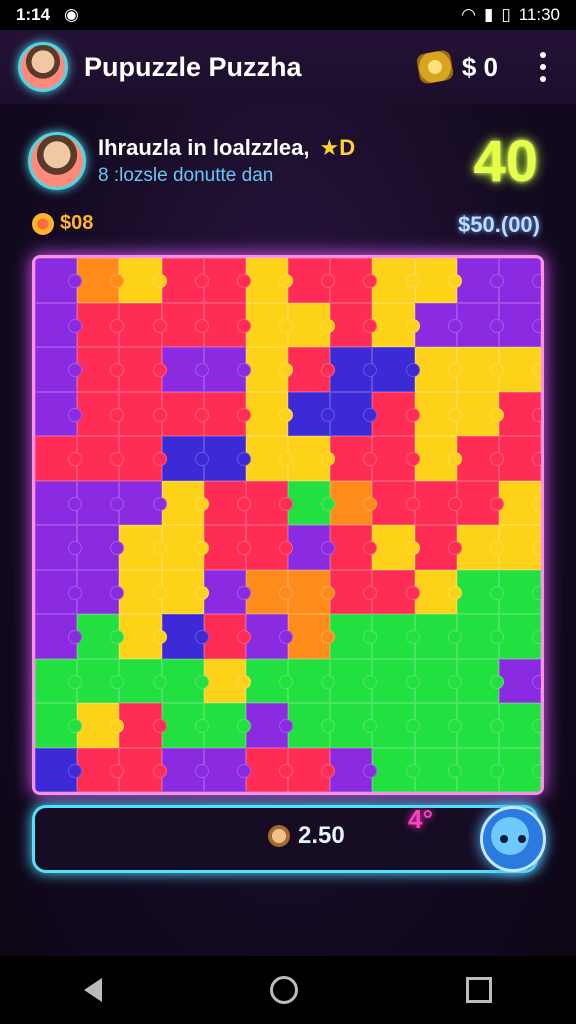 The height and width of the screenshot is (1024, 576). What do you see at coordinates (513, 839) in the screenshot?
I see `monster-button` at bounding box center [513, 839].